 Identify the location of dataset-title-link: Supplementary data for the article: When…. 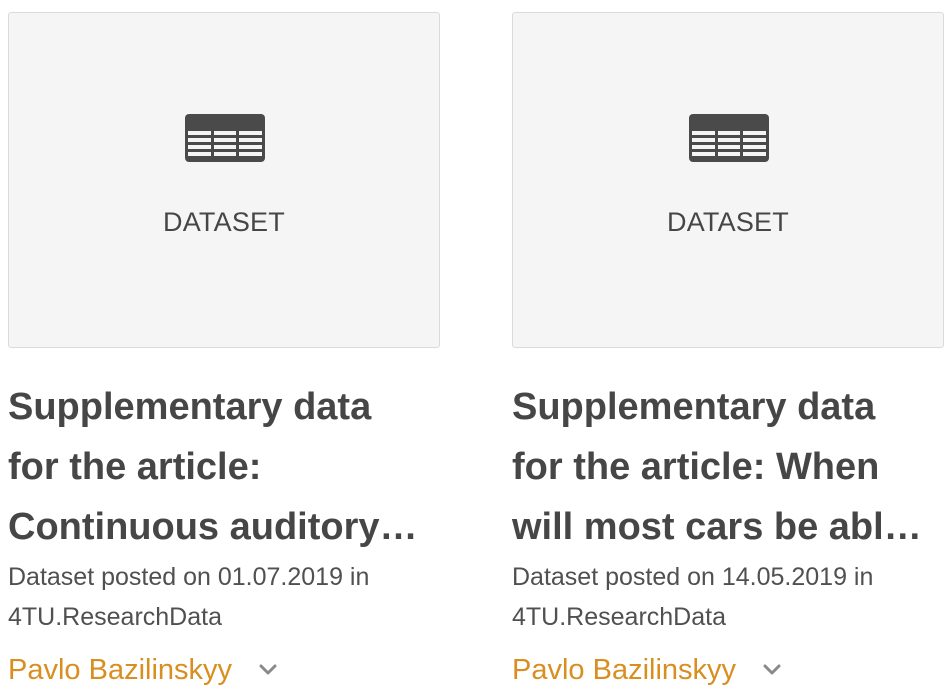
(728, 467).